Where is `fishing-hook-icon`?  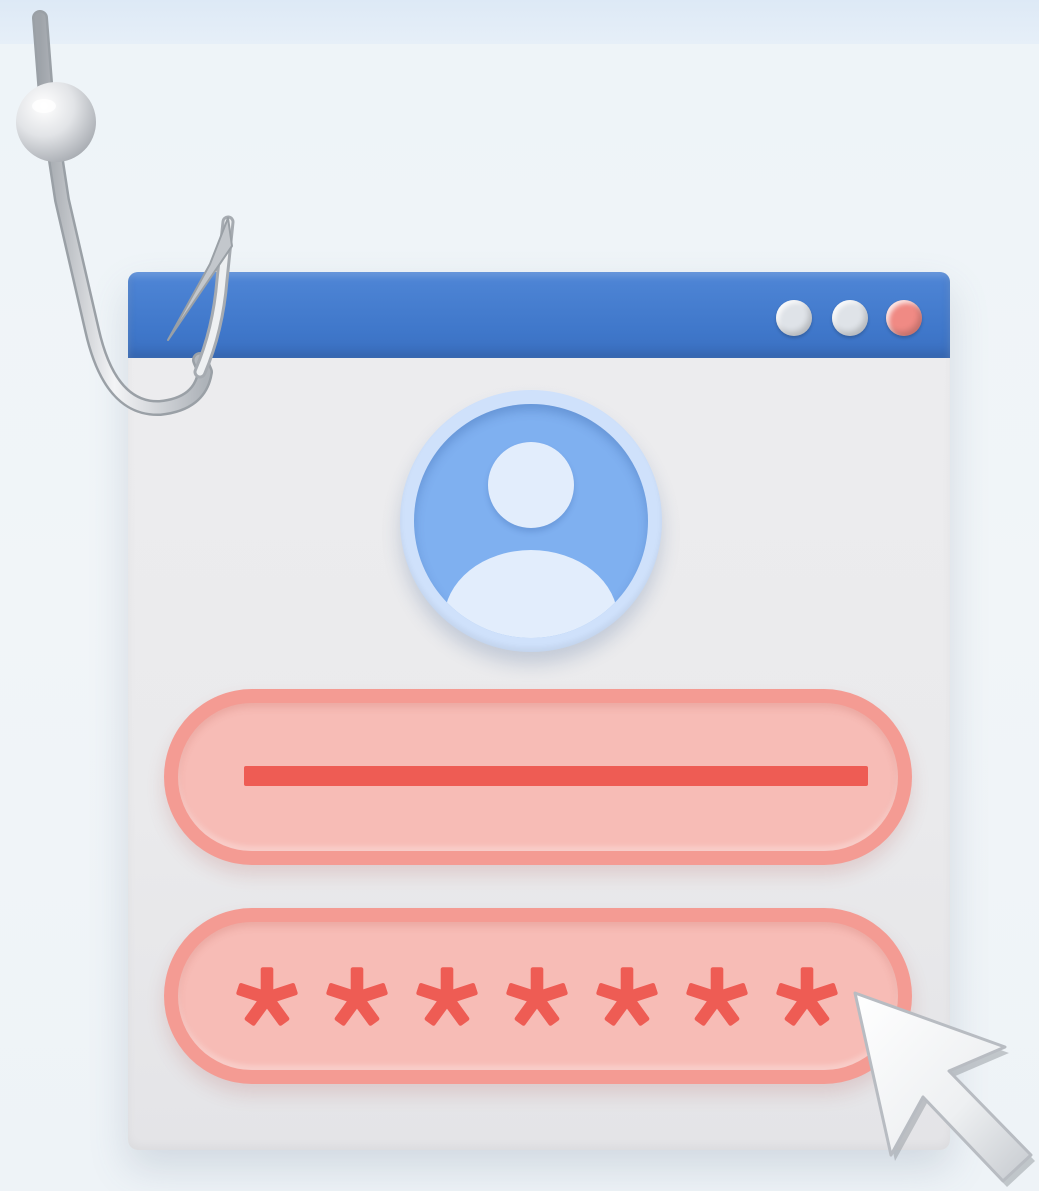 fishing-hook-icon is located at coordinates (125, 213).